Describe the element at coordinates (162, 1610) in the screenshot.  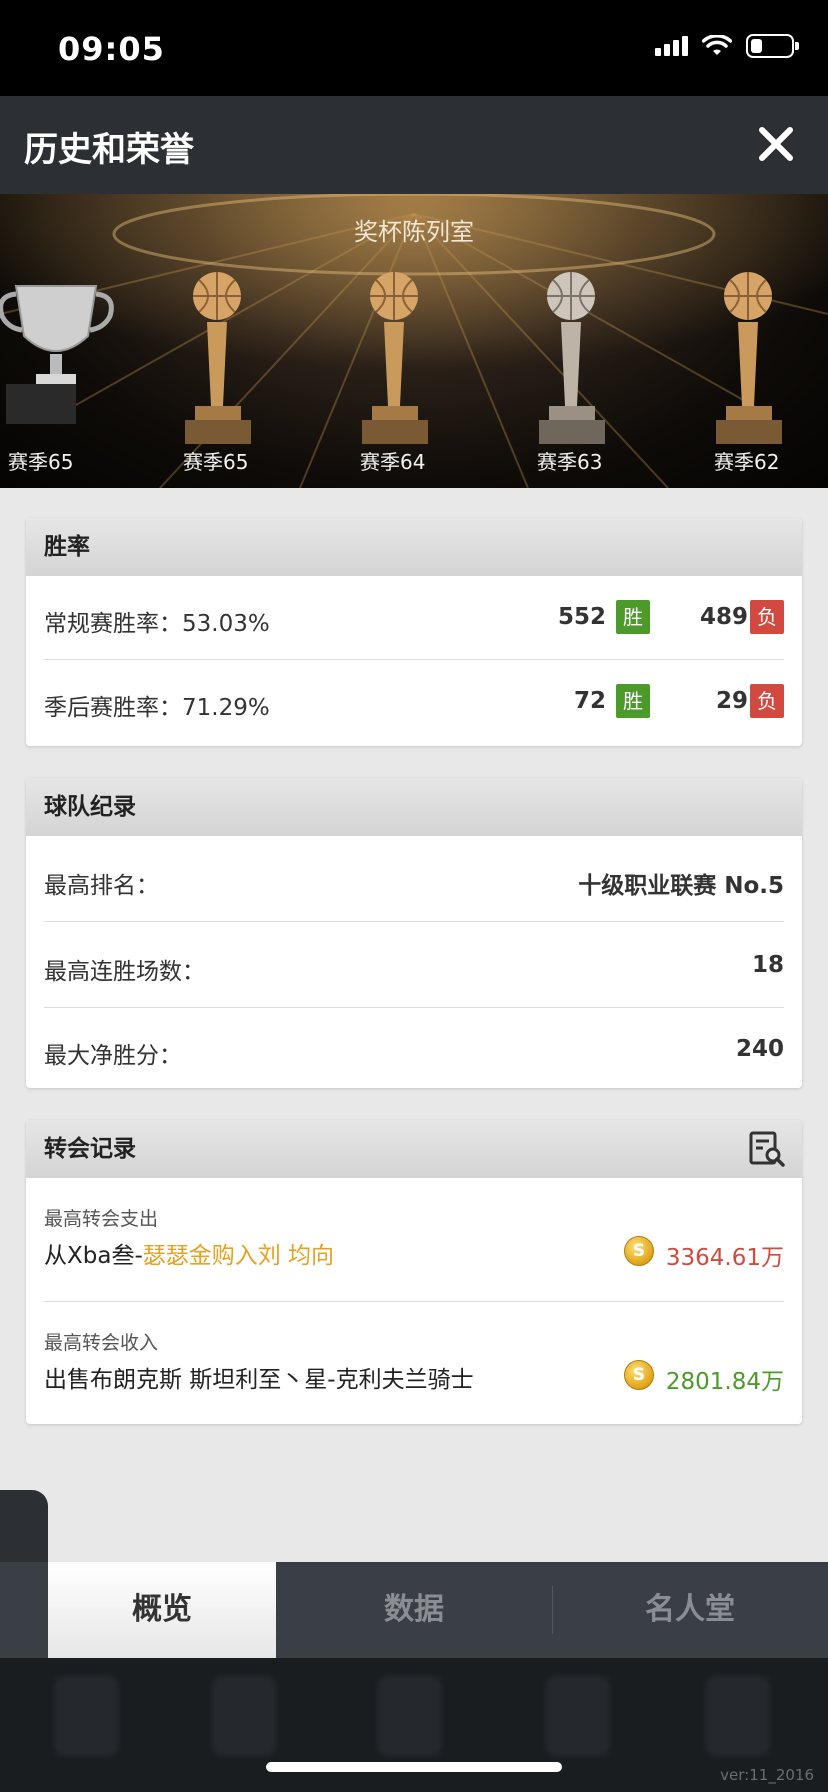
I see `tab-overview: 概览` at that location.